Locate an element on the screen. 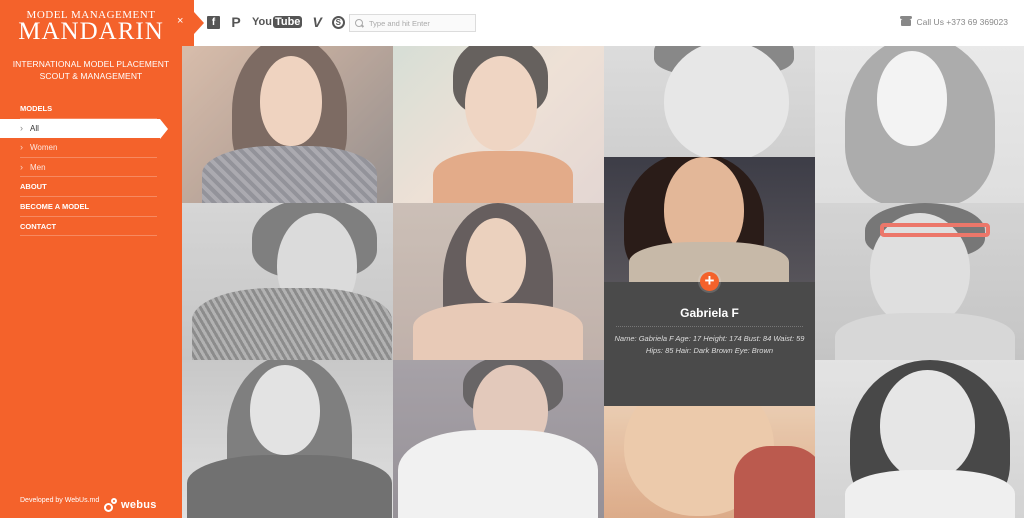 Image resolution: width=1024 pixels, height=518 pixels. tagline-line-1: INTERNATIONAL MODEL PLACEMENT is located at coordinates (91, 64).